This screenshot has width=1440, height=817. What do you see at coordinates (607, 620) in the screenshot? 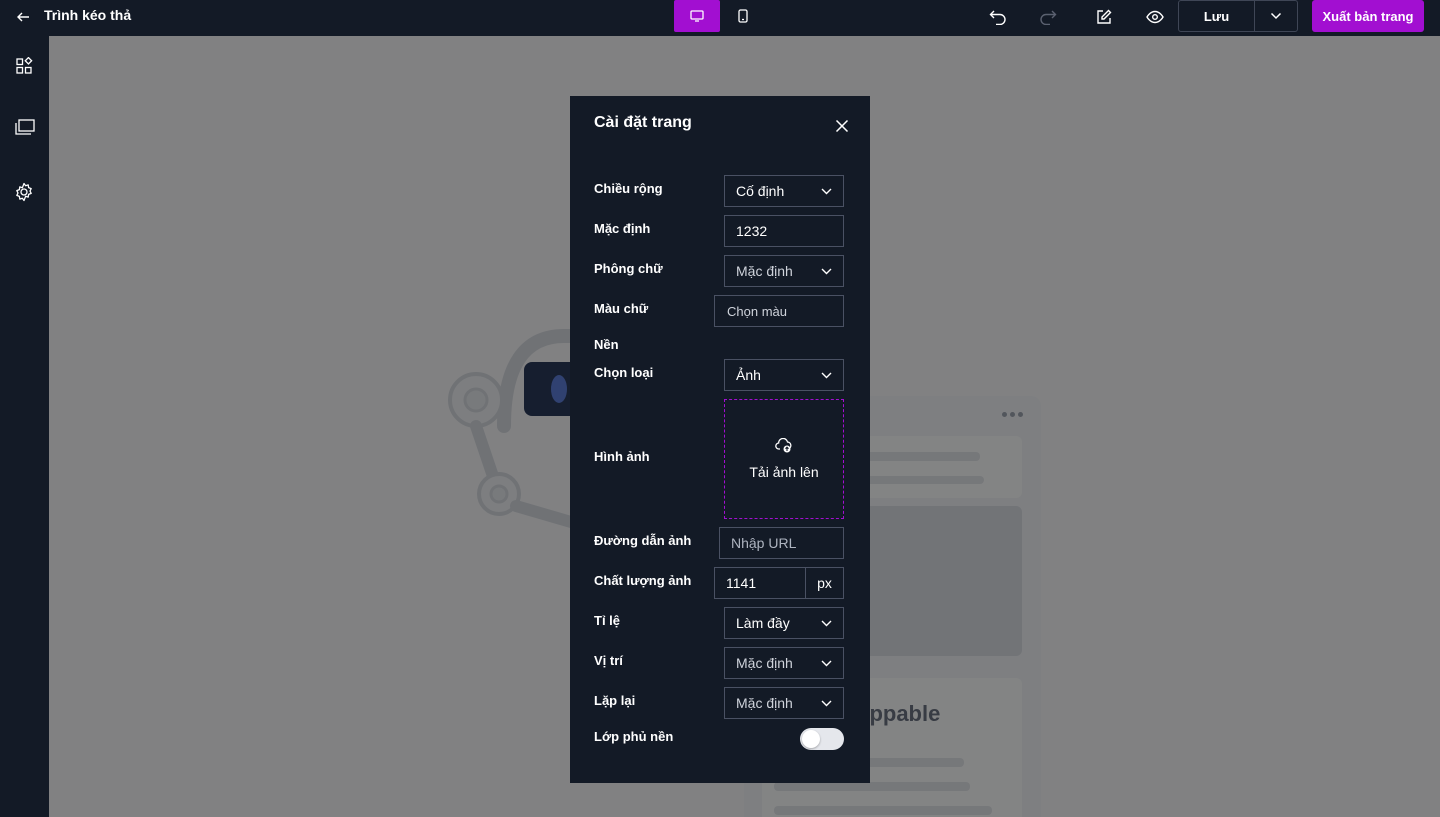
I see `ratio-label: Tỉ lệ` at bounding box center [607, 620].